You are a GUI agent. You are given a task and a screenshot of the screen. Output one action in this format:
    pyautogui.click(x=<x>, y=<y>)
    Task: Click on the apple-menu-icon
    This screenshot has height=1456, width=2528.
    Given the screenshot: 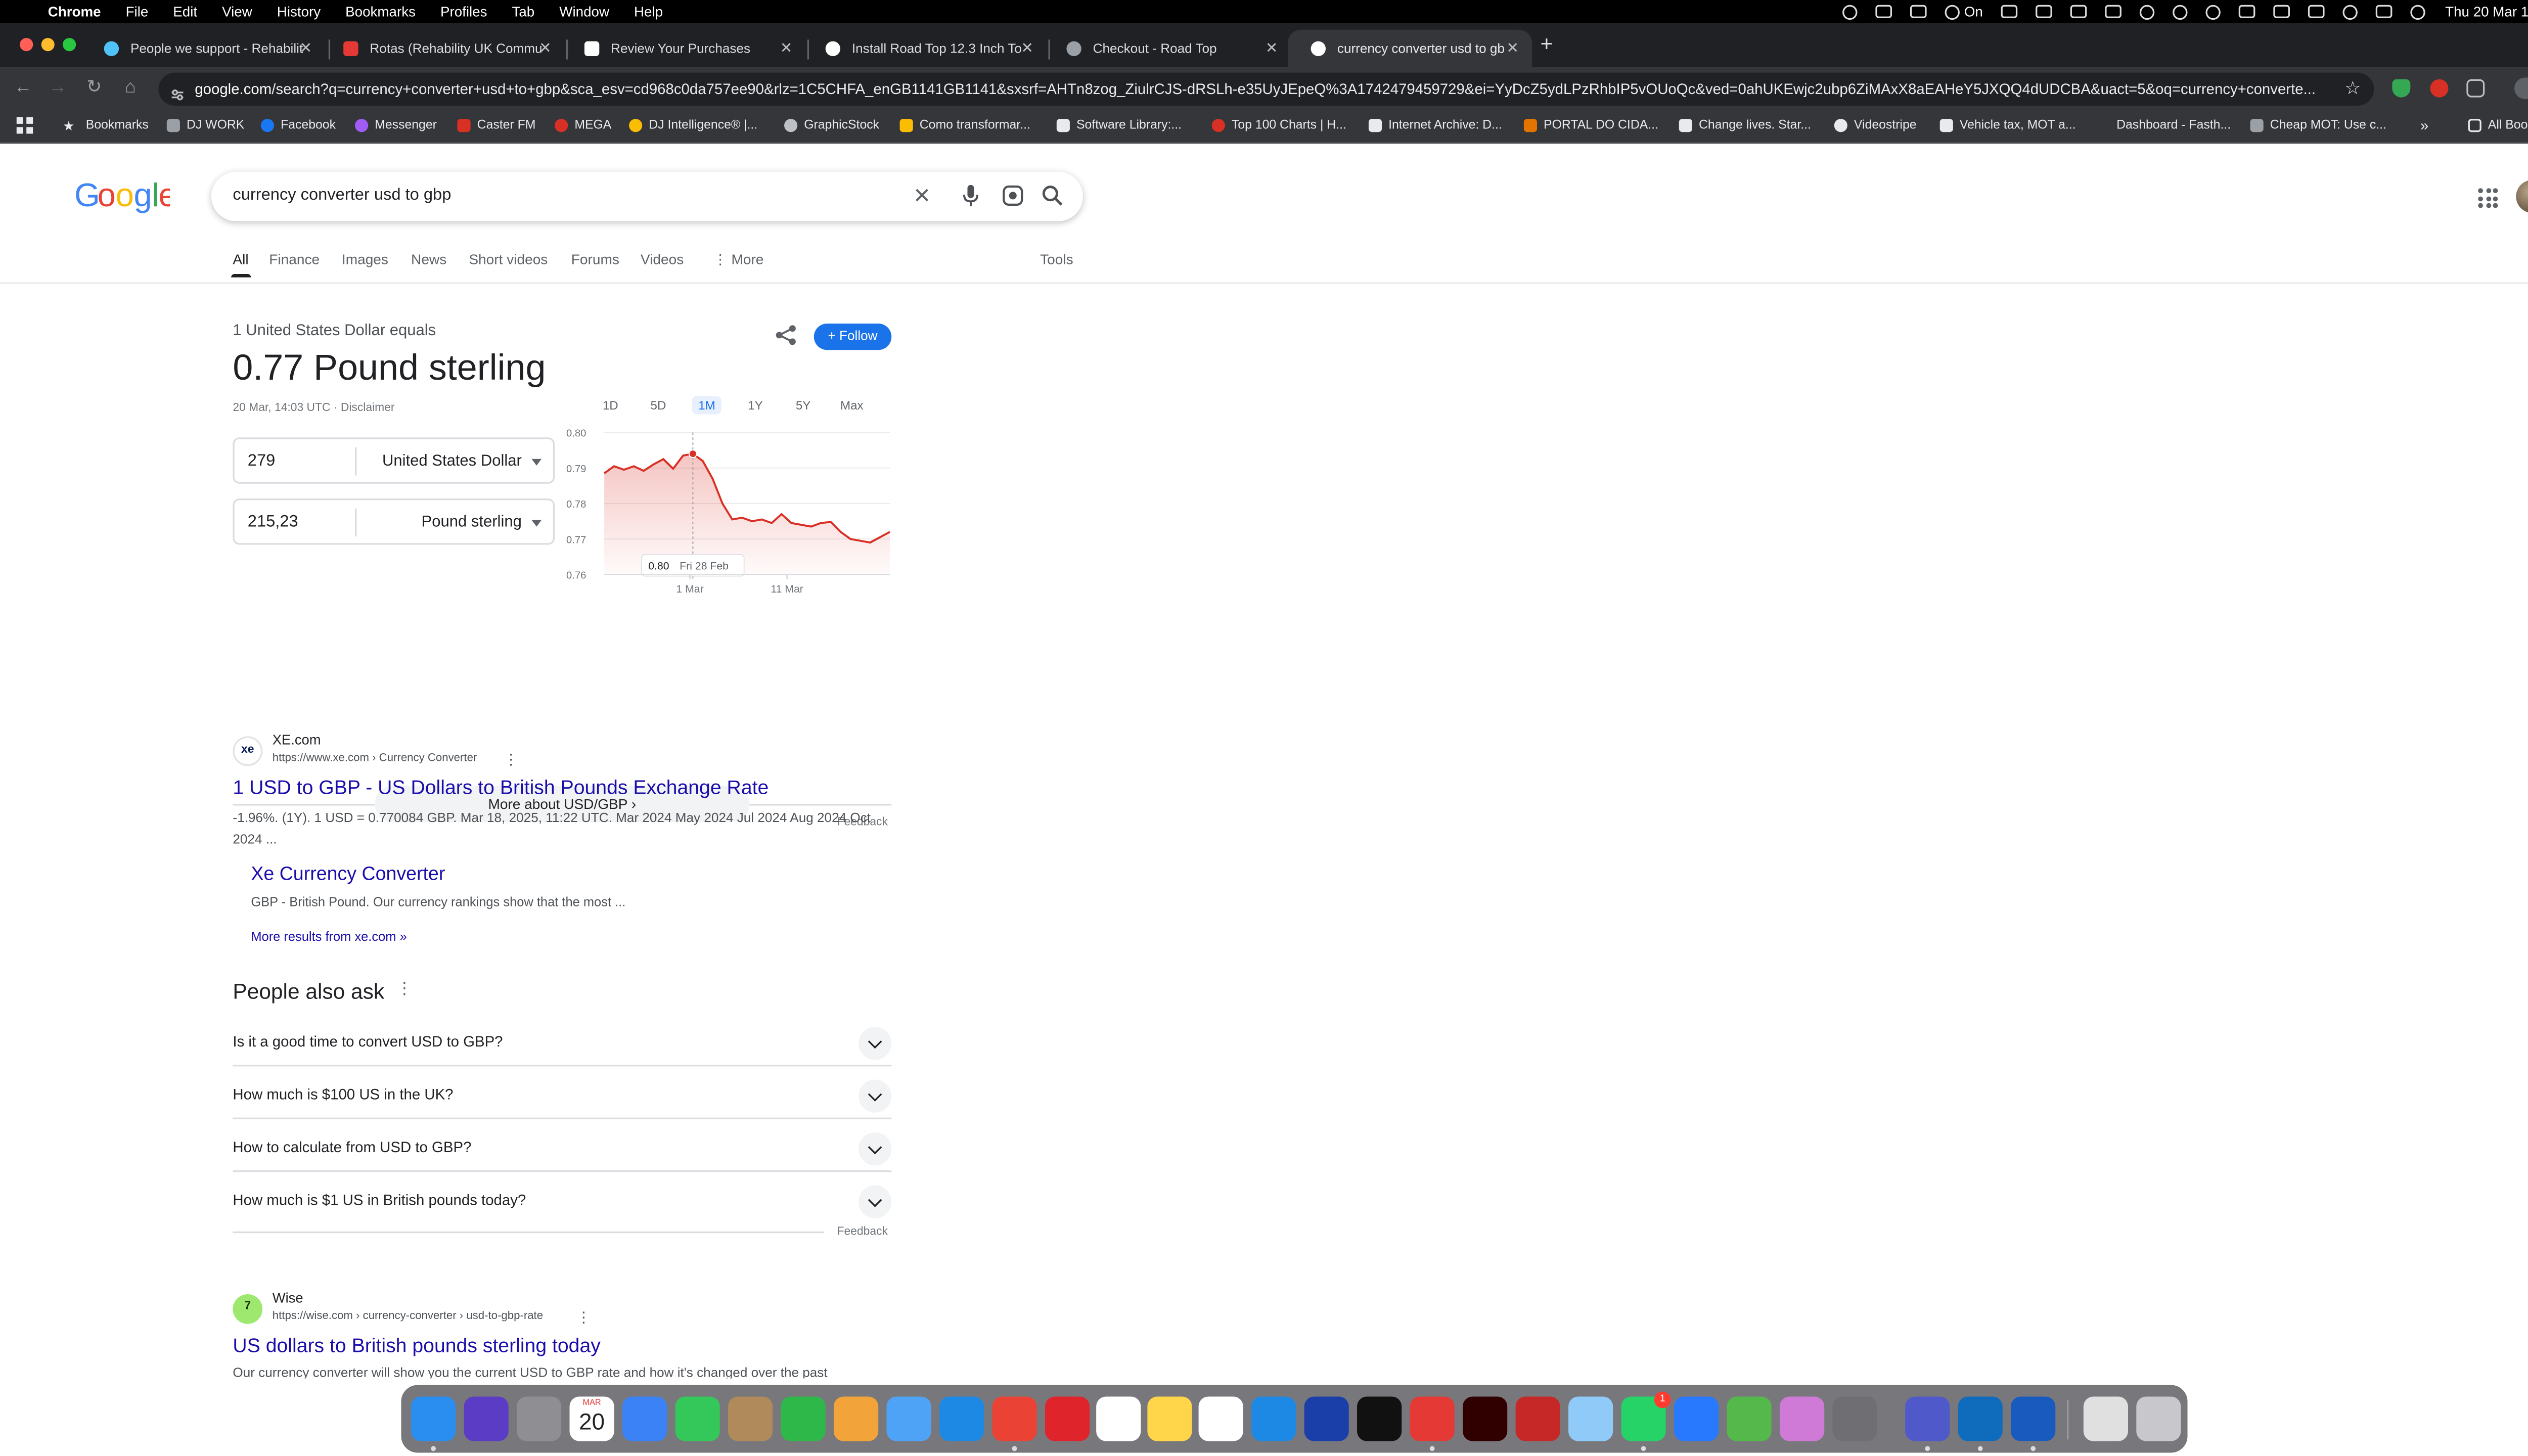 What is the action you would take?
    pyautogui.click(x=27, y=12)
    